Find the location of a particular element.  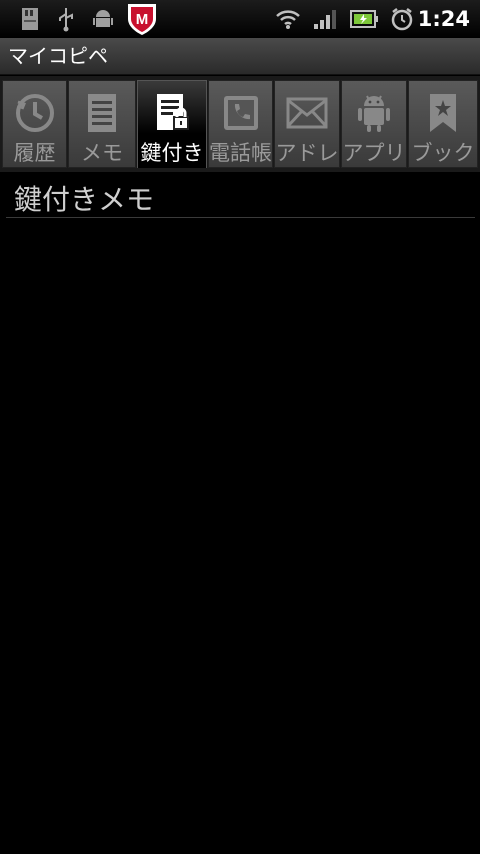

tab-address: アドレ is located at coordinates (307, 124).